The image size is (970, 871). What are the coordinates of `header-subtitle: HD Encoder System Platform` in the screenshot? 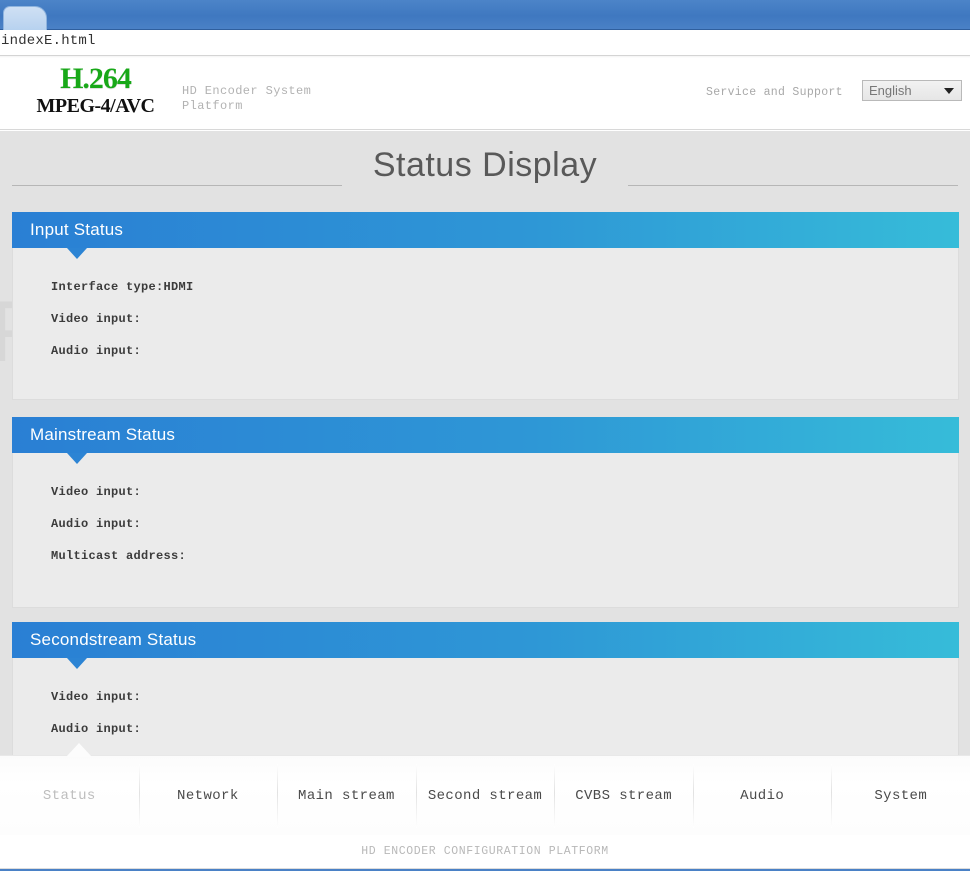 It's located at (247, 98).